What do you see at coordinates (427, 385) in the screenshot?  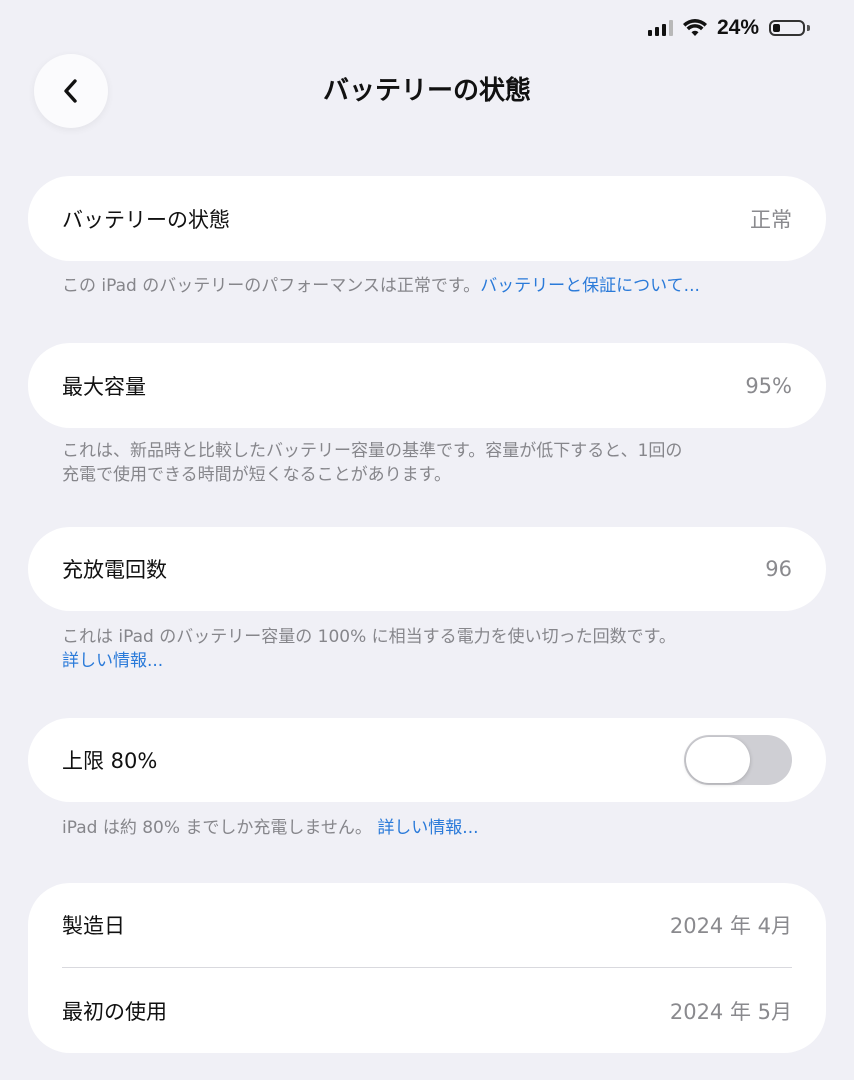 I see `max-capacity-card: 最大容量 95%` at bounding box center [427, 385].